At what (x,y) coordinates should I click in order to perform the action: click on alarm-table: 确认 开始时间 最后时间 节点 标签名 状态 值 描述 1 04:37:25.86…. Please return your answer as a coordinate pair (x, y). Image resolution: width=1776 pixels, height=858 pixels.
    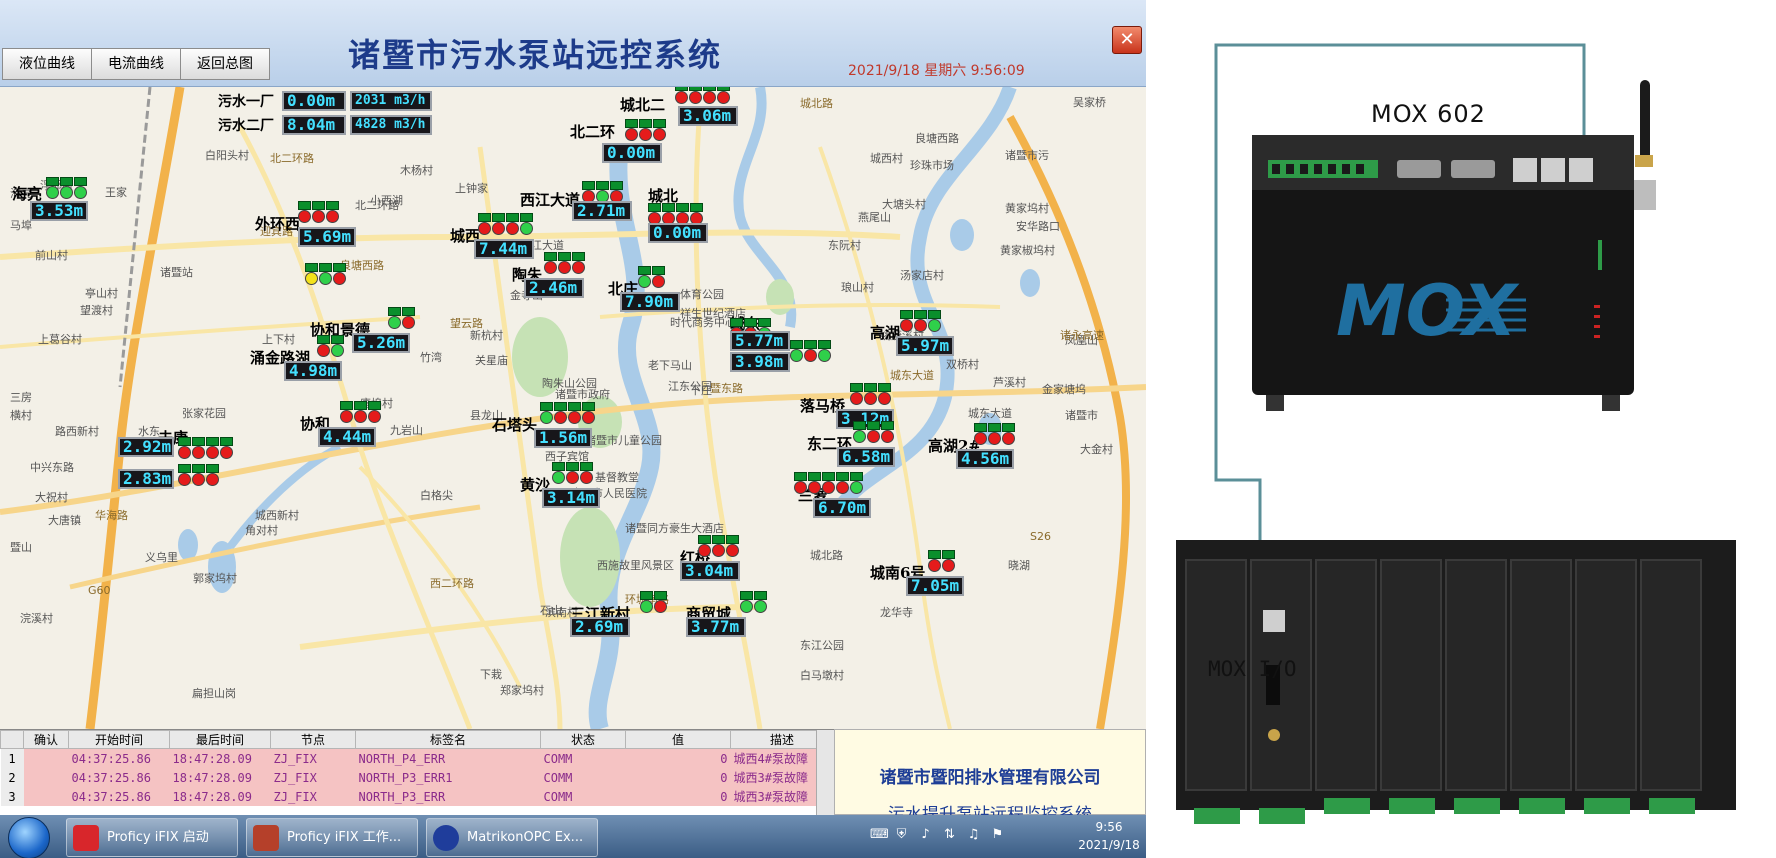
    Looking at the image, I should click on (417, 772).